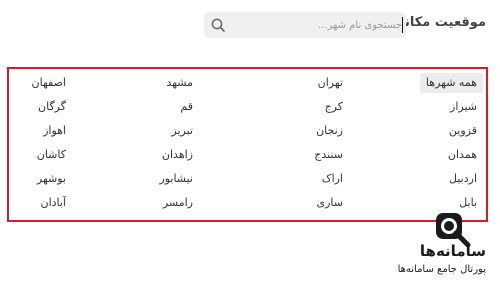 The image size is (500, 284). What do you see at coordinates (332, 179) in the screenshot?
I see `city-item: اراک` at bounding box center [332, 179].